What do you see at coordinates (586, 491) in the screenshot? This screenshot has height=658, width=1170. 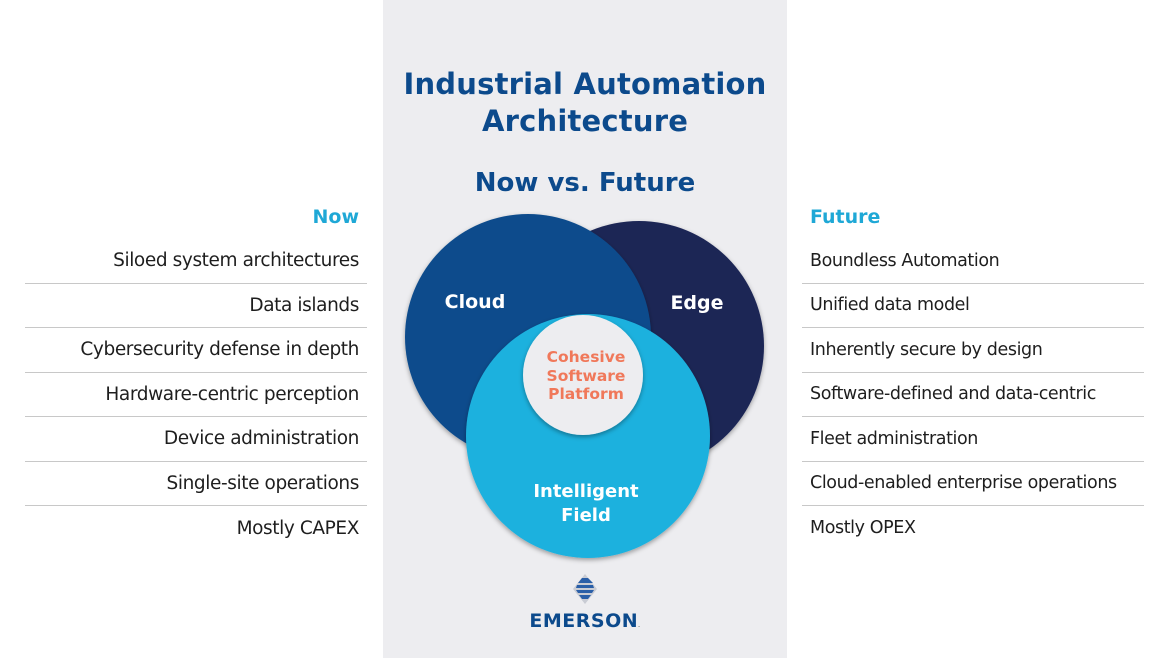 I see `venn-label-field-1: Intelligent` at bounding box center [586, 491].